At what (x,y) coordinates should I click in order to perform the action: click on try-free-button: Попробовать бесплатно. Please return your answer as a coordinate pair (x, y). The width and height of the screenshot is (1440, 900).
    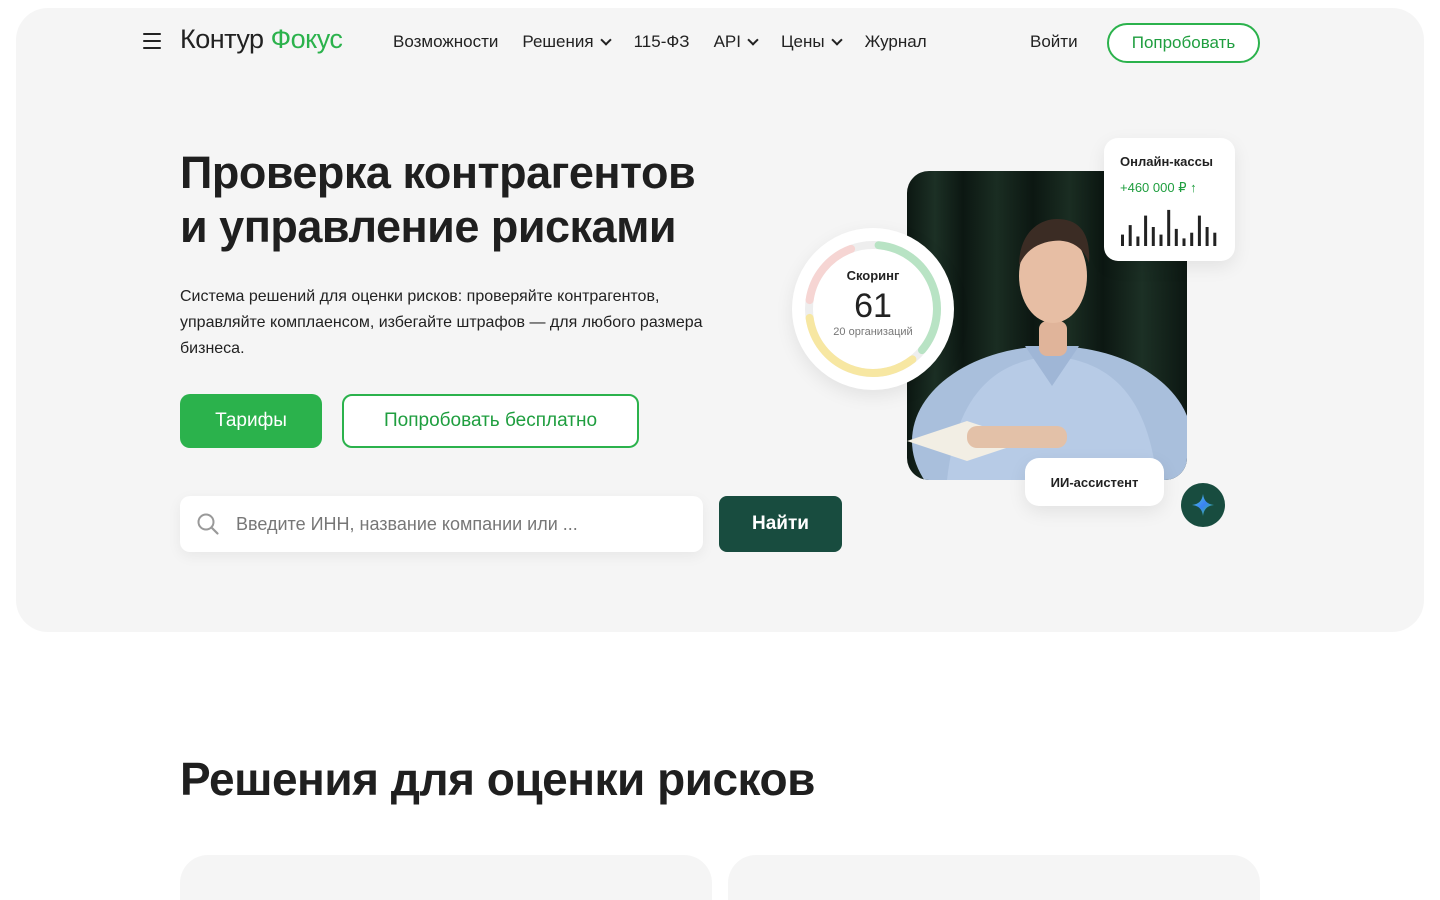
    Looking at the image, I should click on (490, 421).